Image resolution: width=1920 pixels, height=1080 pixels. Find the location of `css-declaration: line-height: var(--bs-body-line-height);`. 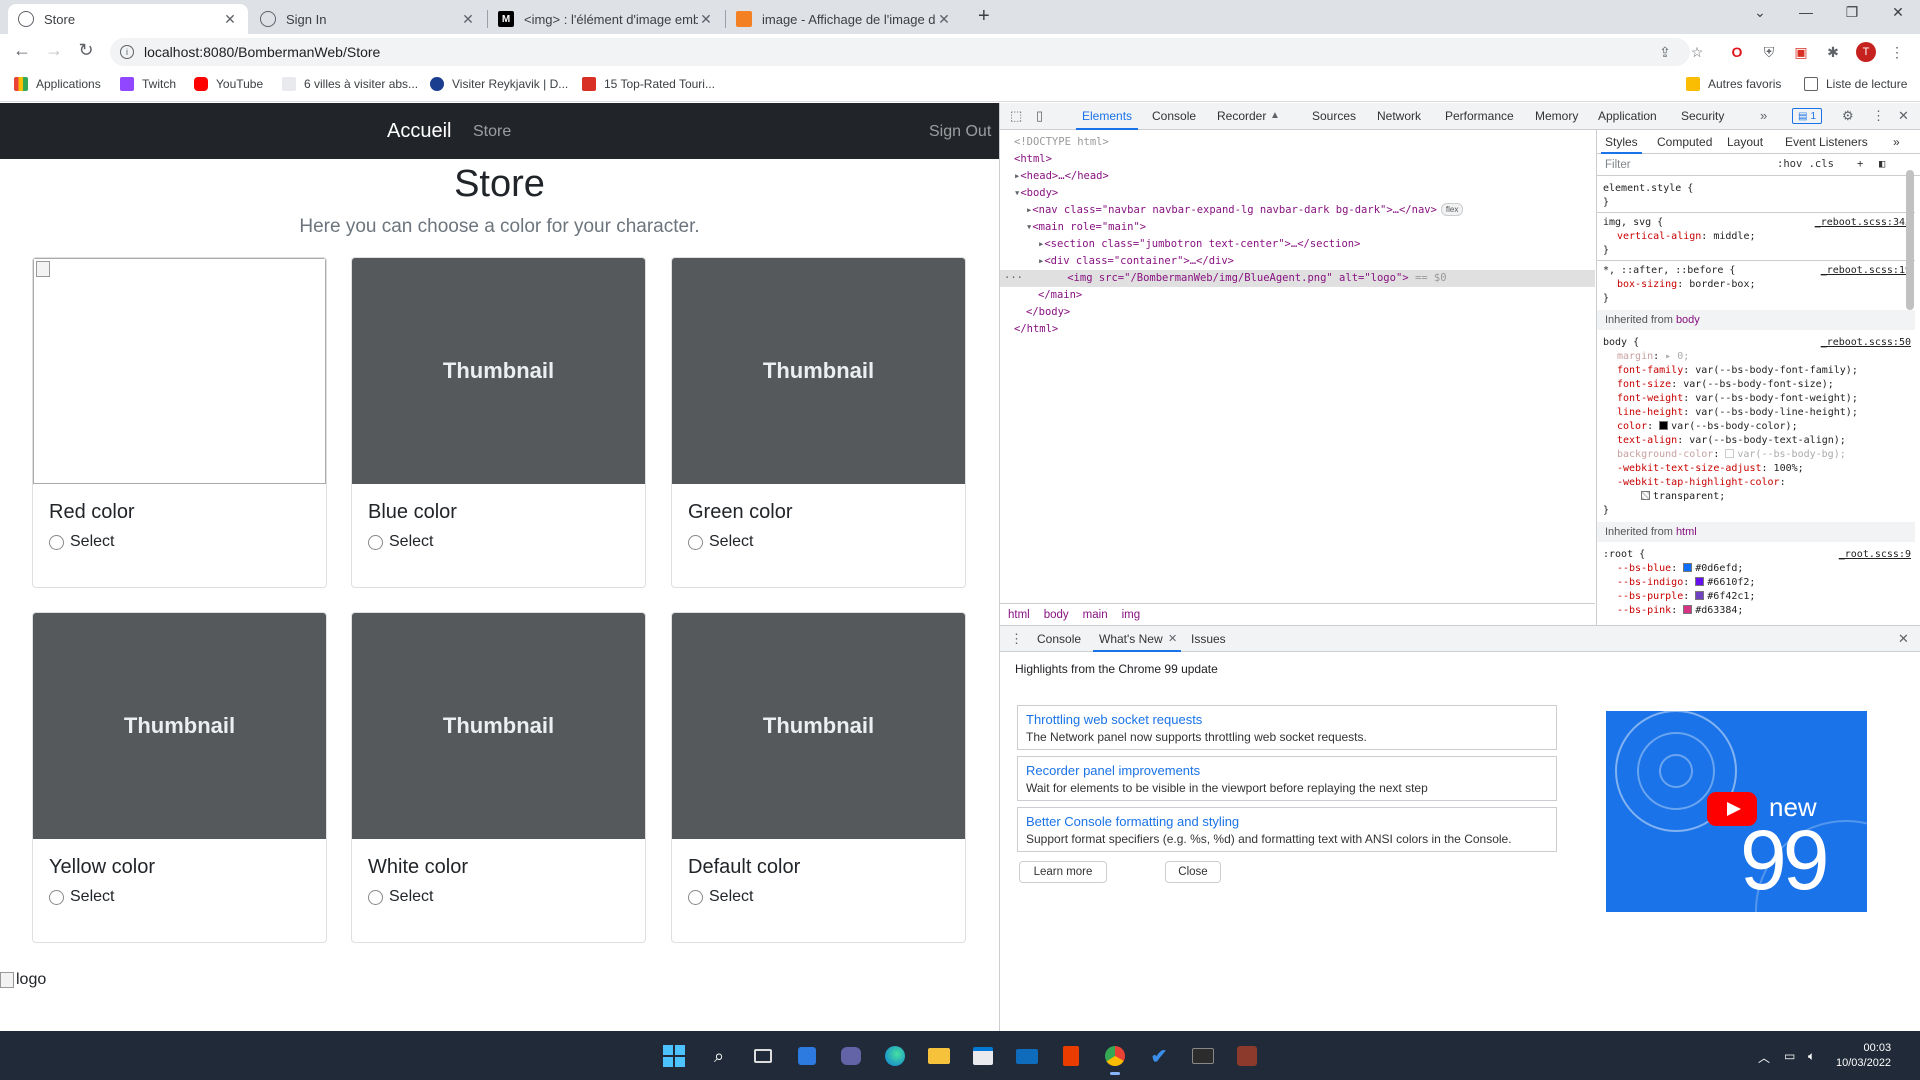

css-declaration: line-height: var(--bs-body-line-height); is located at coordinates (1756, 413).